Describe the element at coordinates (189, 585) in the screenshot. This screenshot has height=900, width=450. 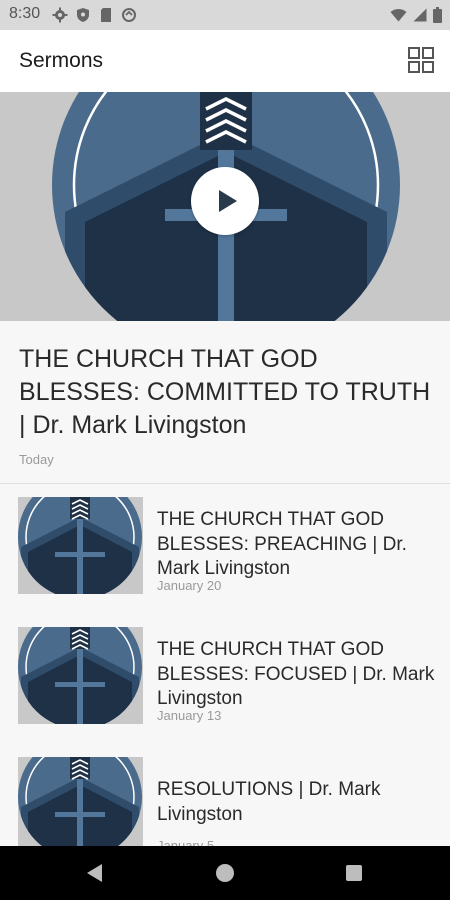
I see `sermon-date: January 20` at that location.